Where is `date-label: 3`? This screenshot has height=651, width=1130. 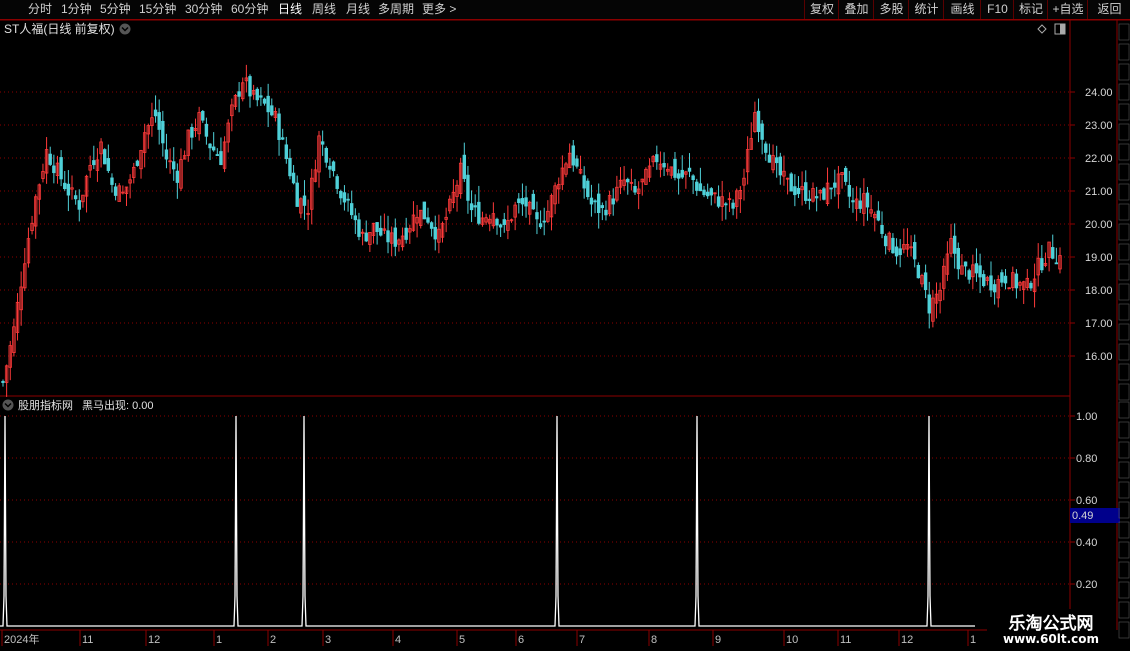 date-label: 3 is located at coordinates (328, 640).